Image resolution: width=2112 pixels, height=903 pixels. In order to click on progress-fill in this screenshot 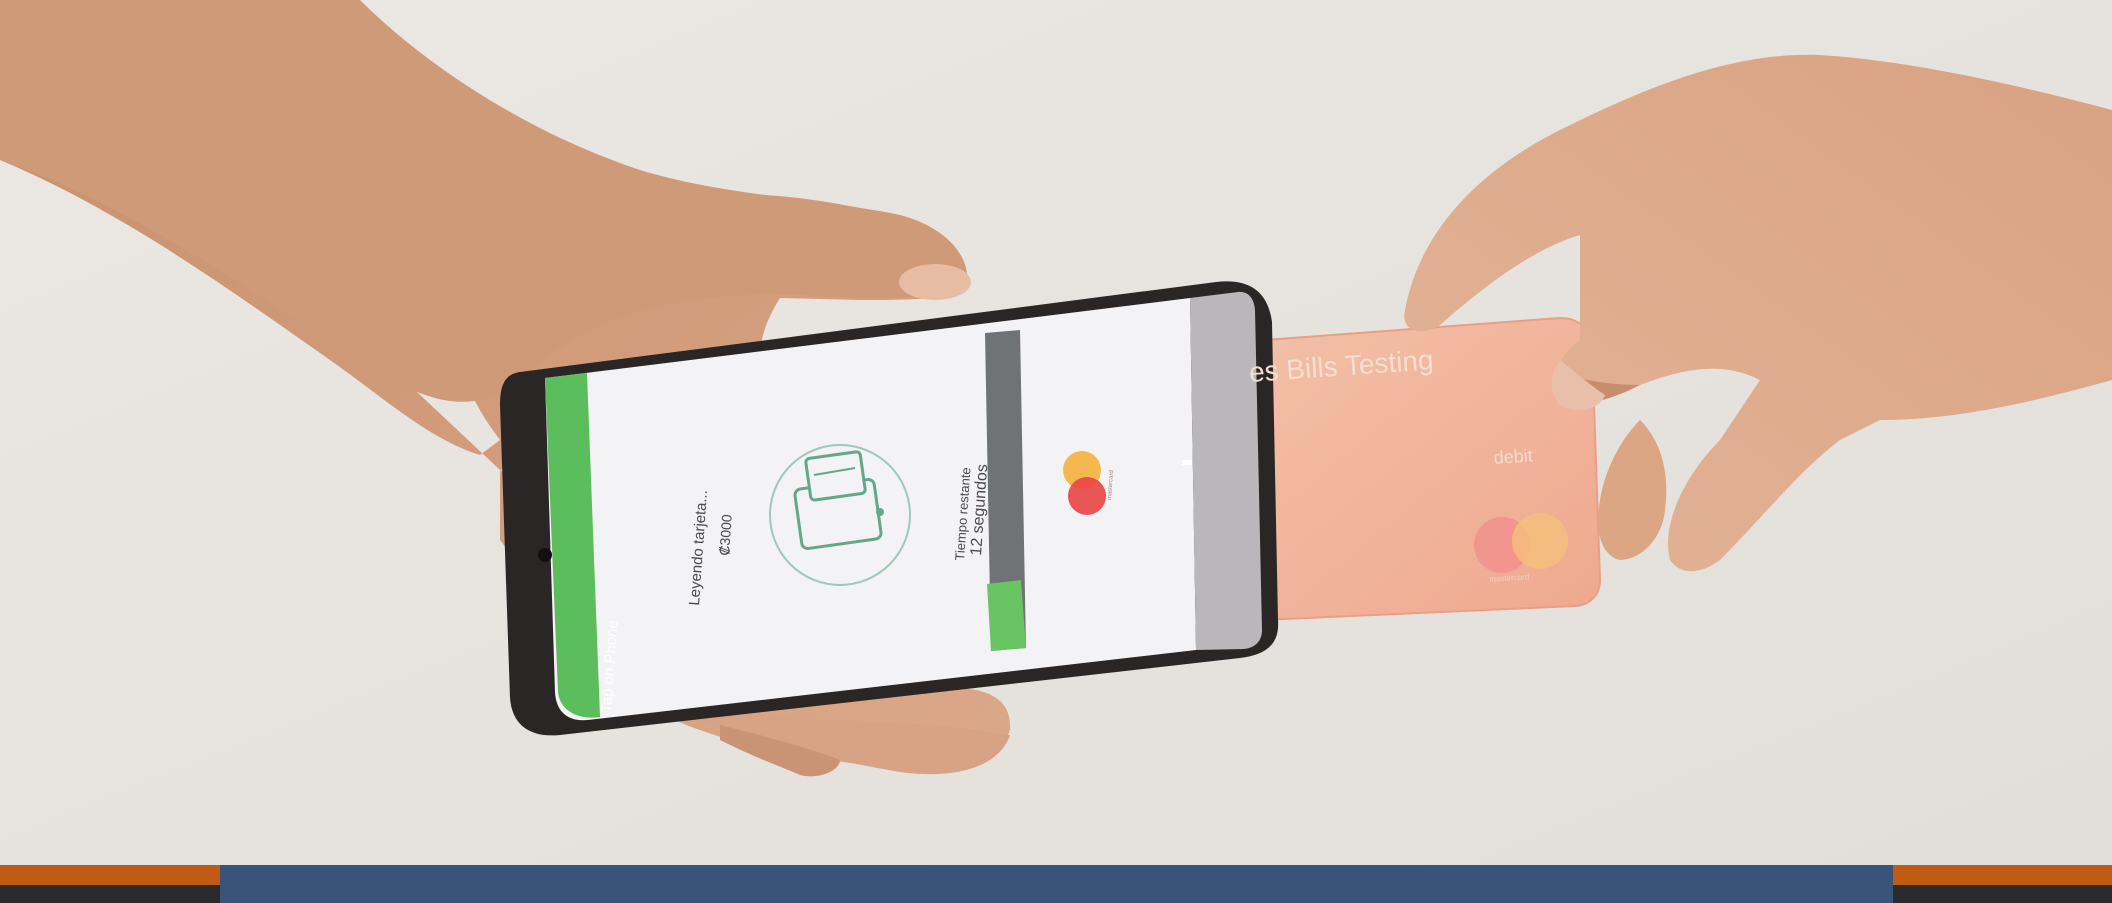, I will do `click(1006, 615)`.